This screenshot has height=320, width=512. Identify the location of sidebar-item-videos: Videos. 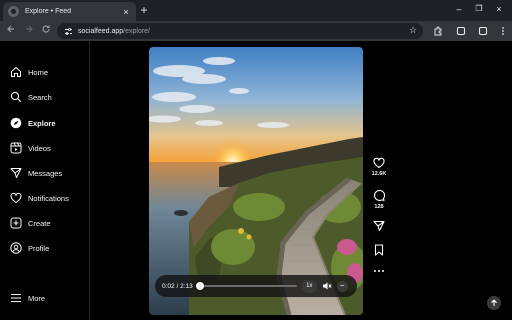
(30, 148).